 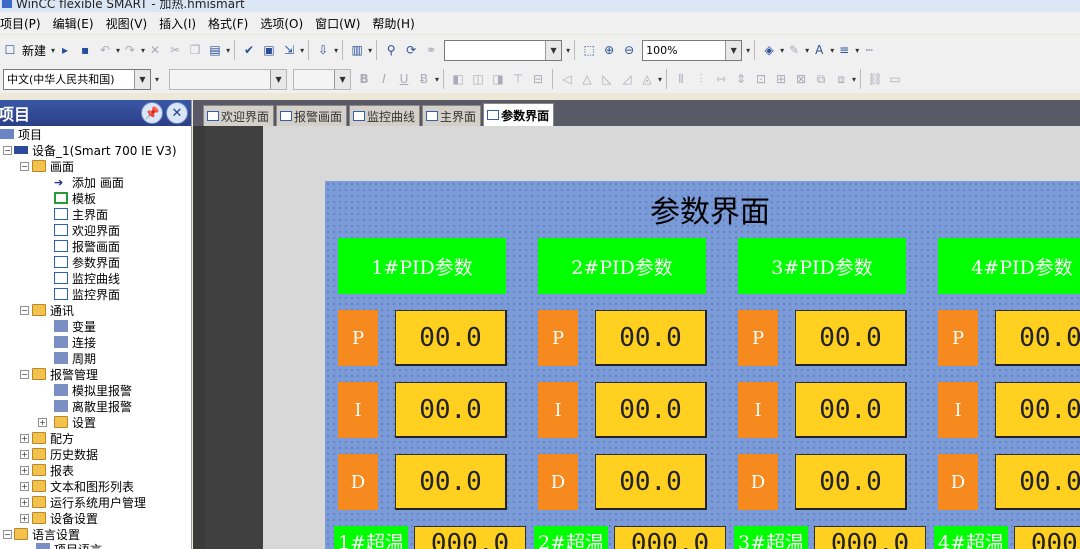 I want to click on tree-root: 项目, so click(x=21, y=134).